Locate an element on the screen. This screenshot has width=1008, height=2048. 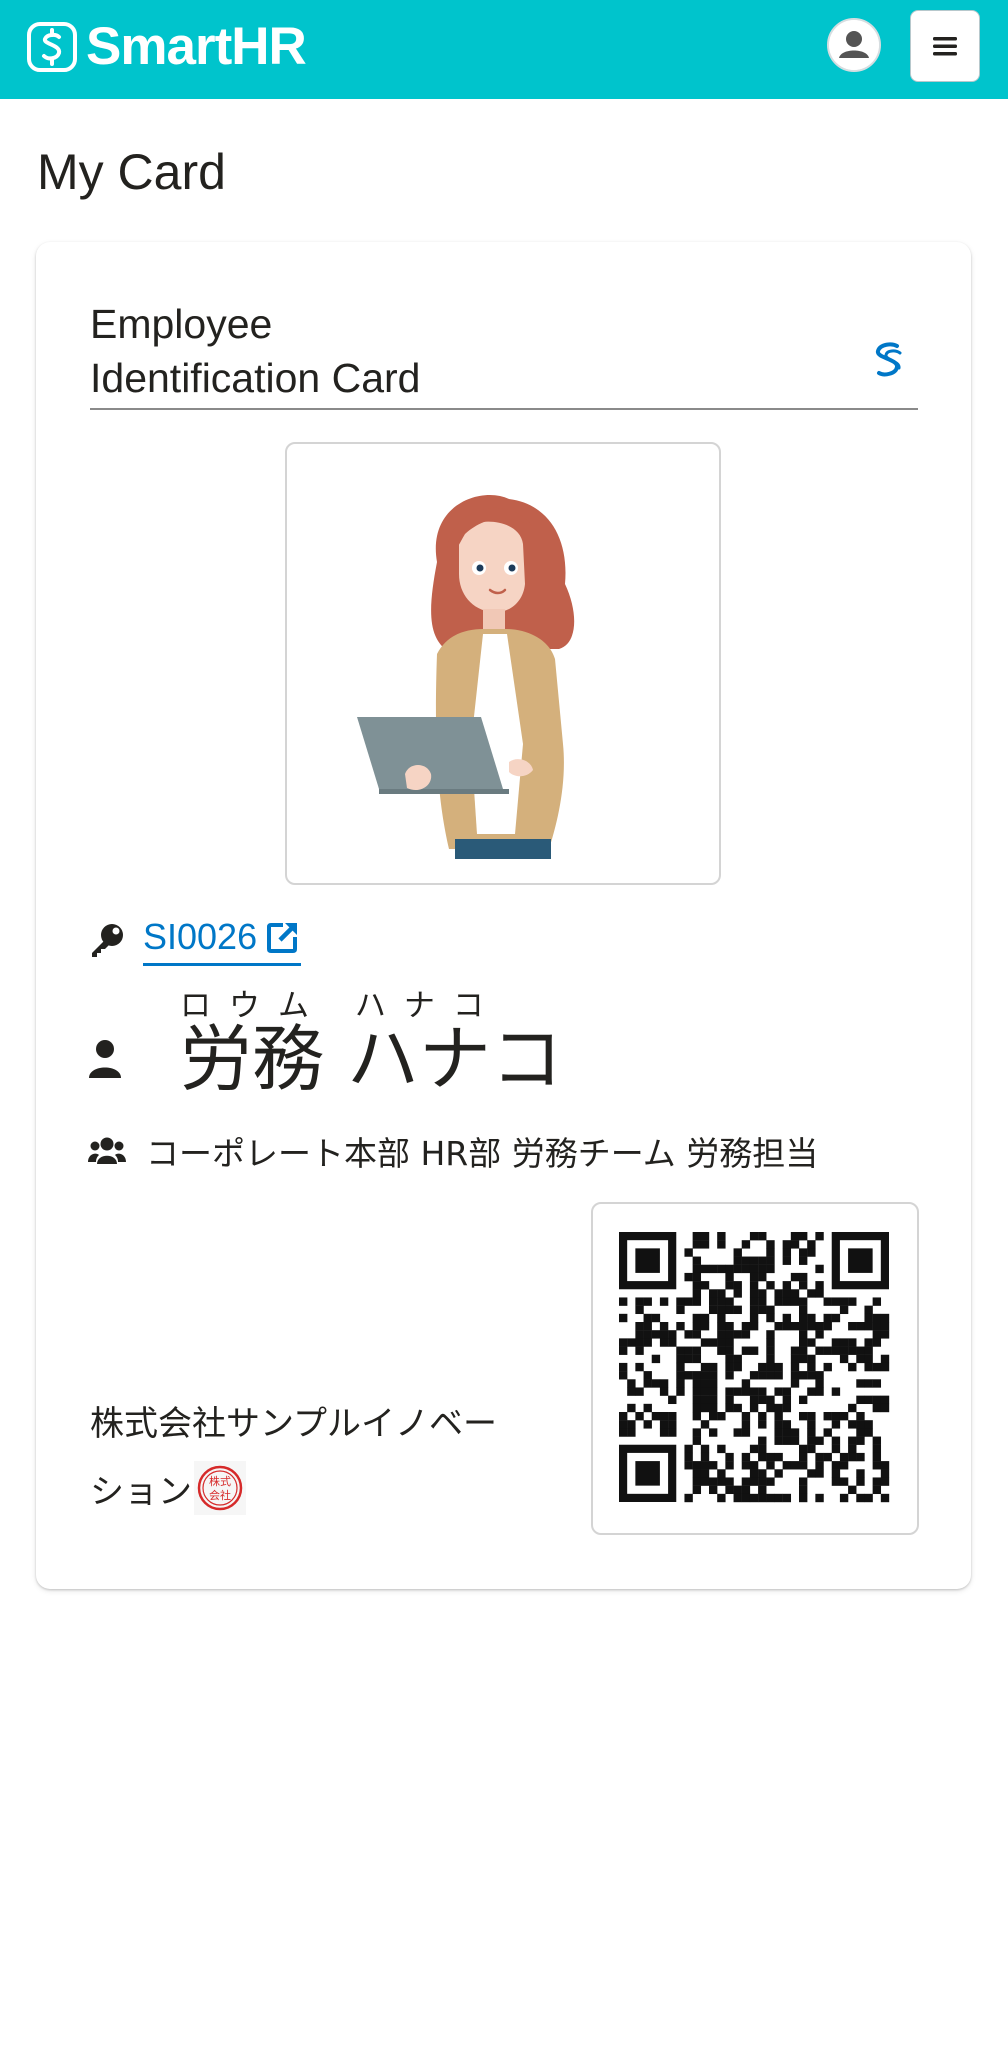
key-icon is located at coordinates (107, 940).